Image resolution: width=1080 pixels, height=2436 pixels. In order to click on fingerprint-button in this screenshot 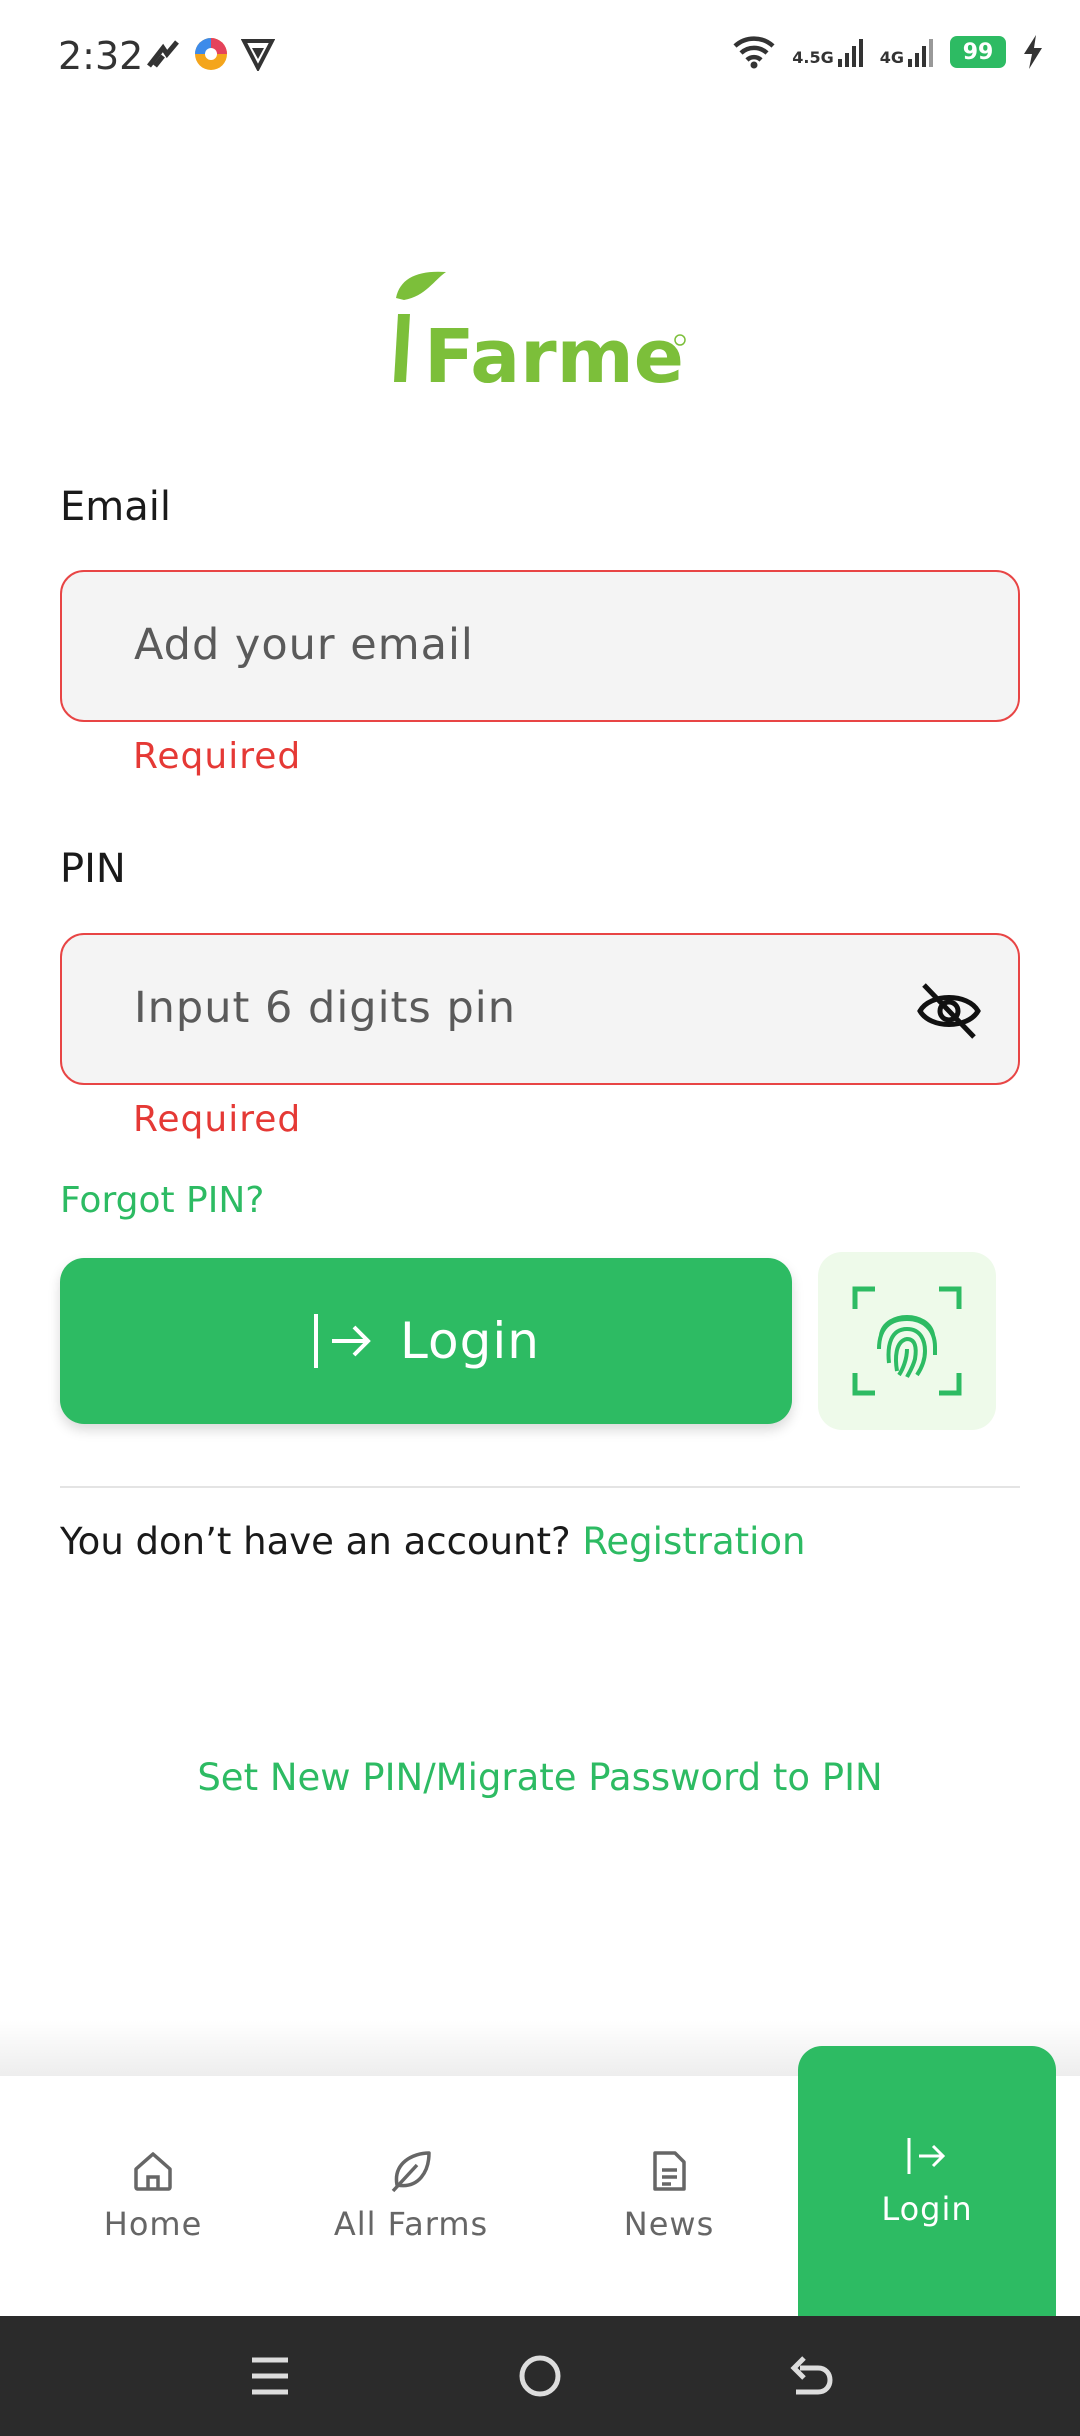, I will do `click(907, 1341)`.